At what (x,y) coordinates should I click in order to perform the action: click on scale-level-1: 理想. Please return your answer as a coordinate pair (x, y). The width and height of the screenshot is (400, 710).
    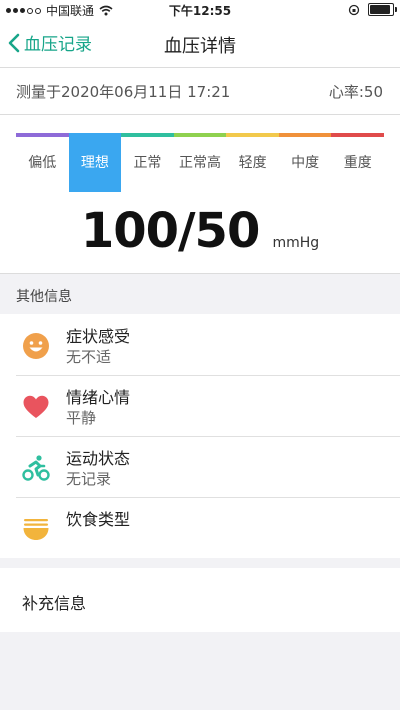
    Looking at the image, I should click on (95, 162).